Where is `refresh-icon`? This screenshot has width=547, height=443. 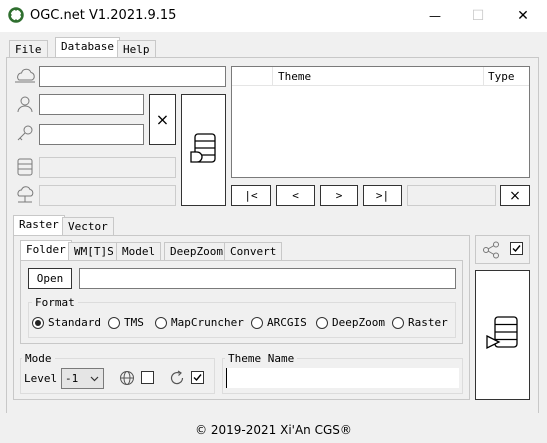 refresh-icon is located at coordinates (177, 378).